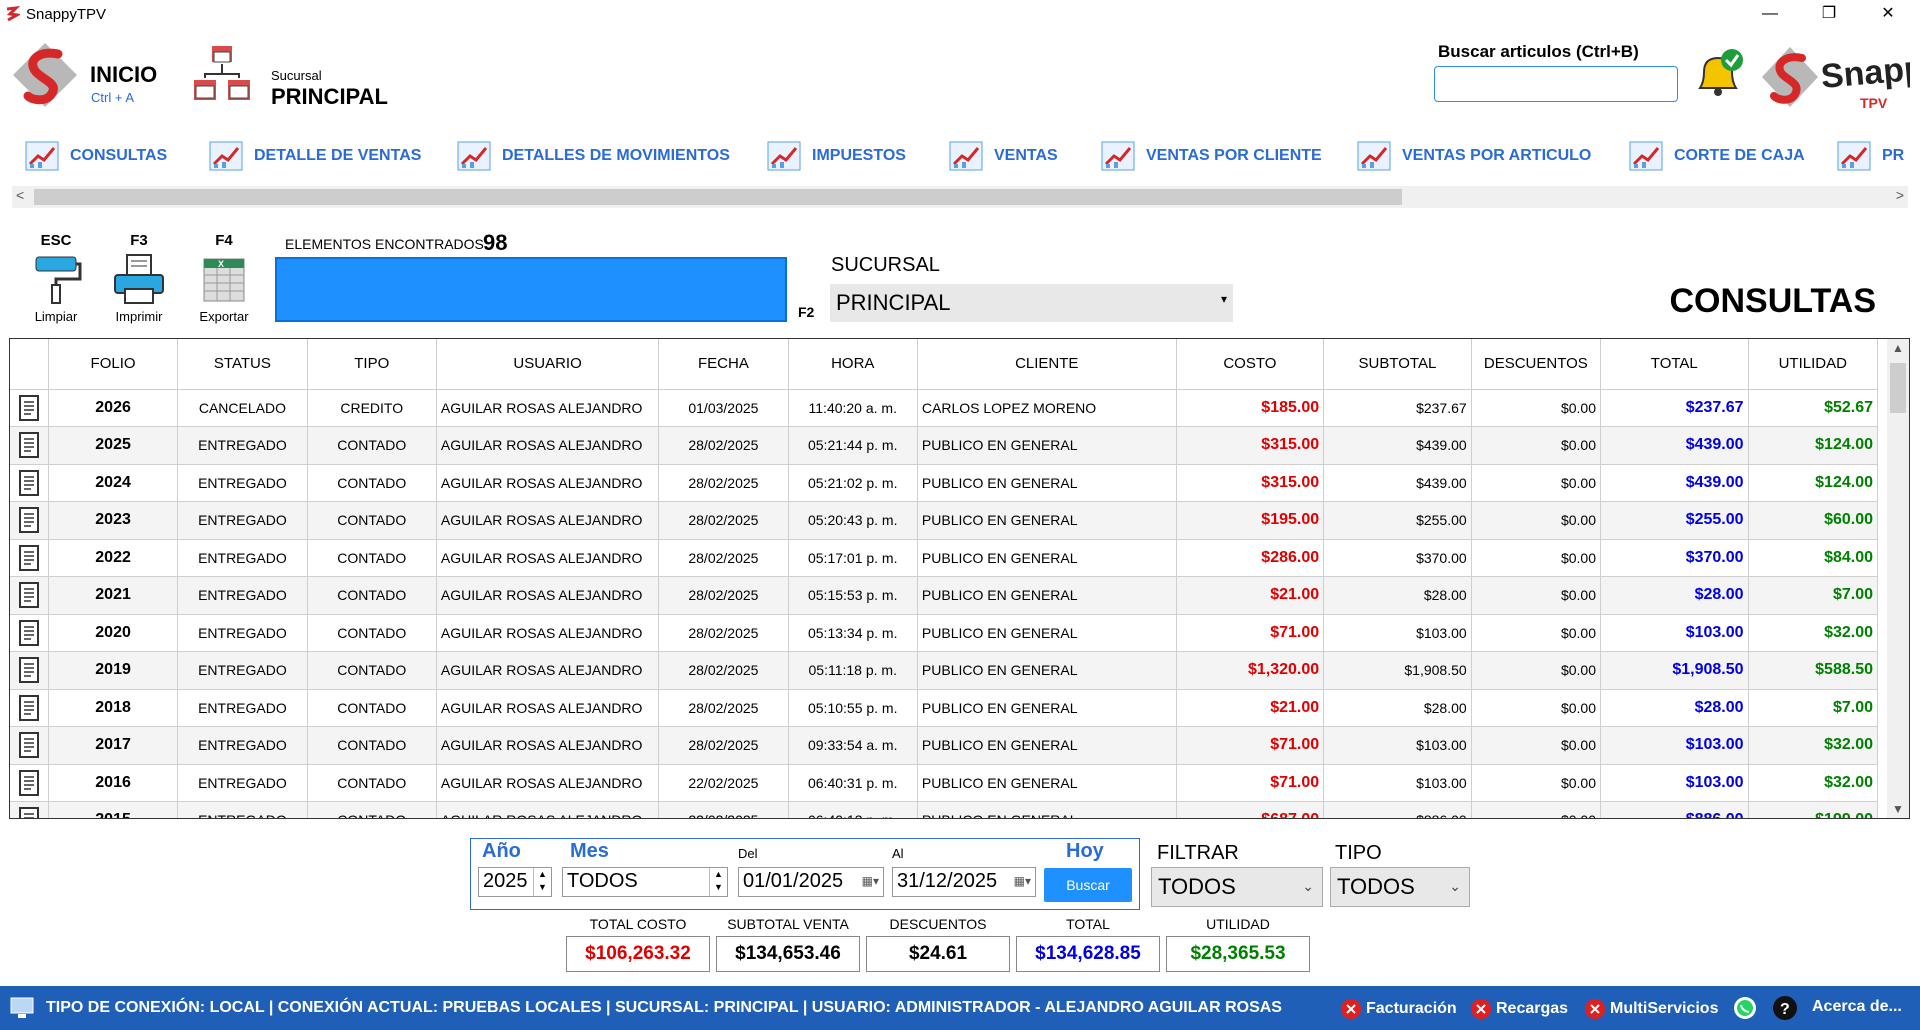  I want to click on date-from-picker: 01/01/2025 ▦▾, so click(811, 882).